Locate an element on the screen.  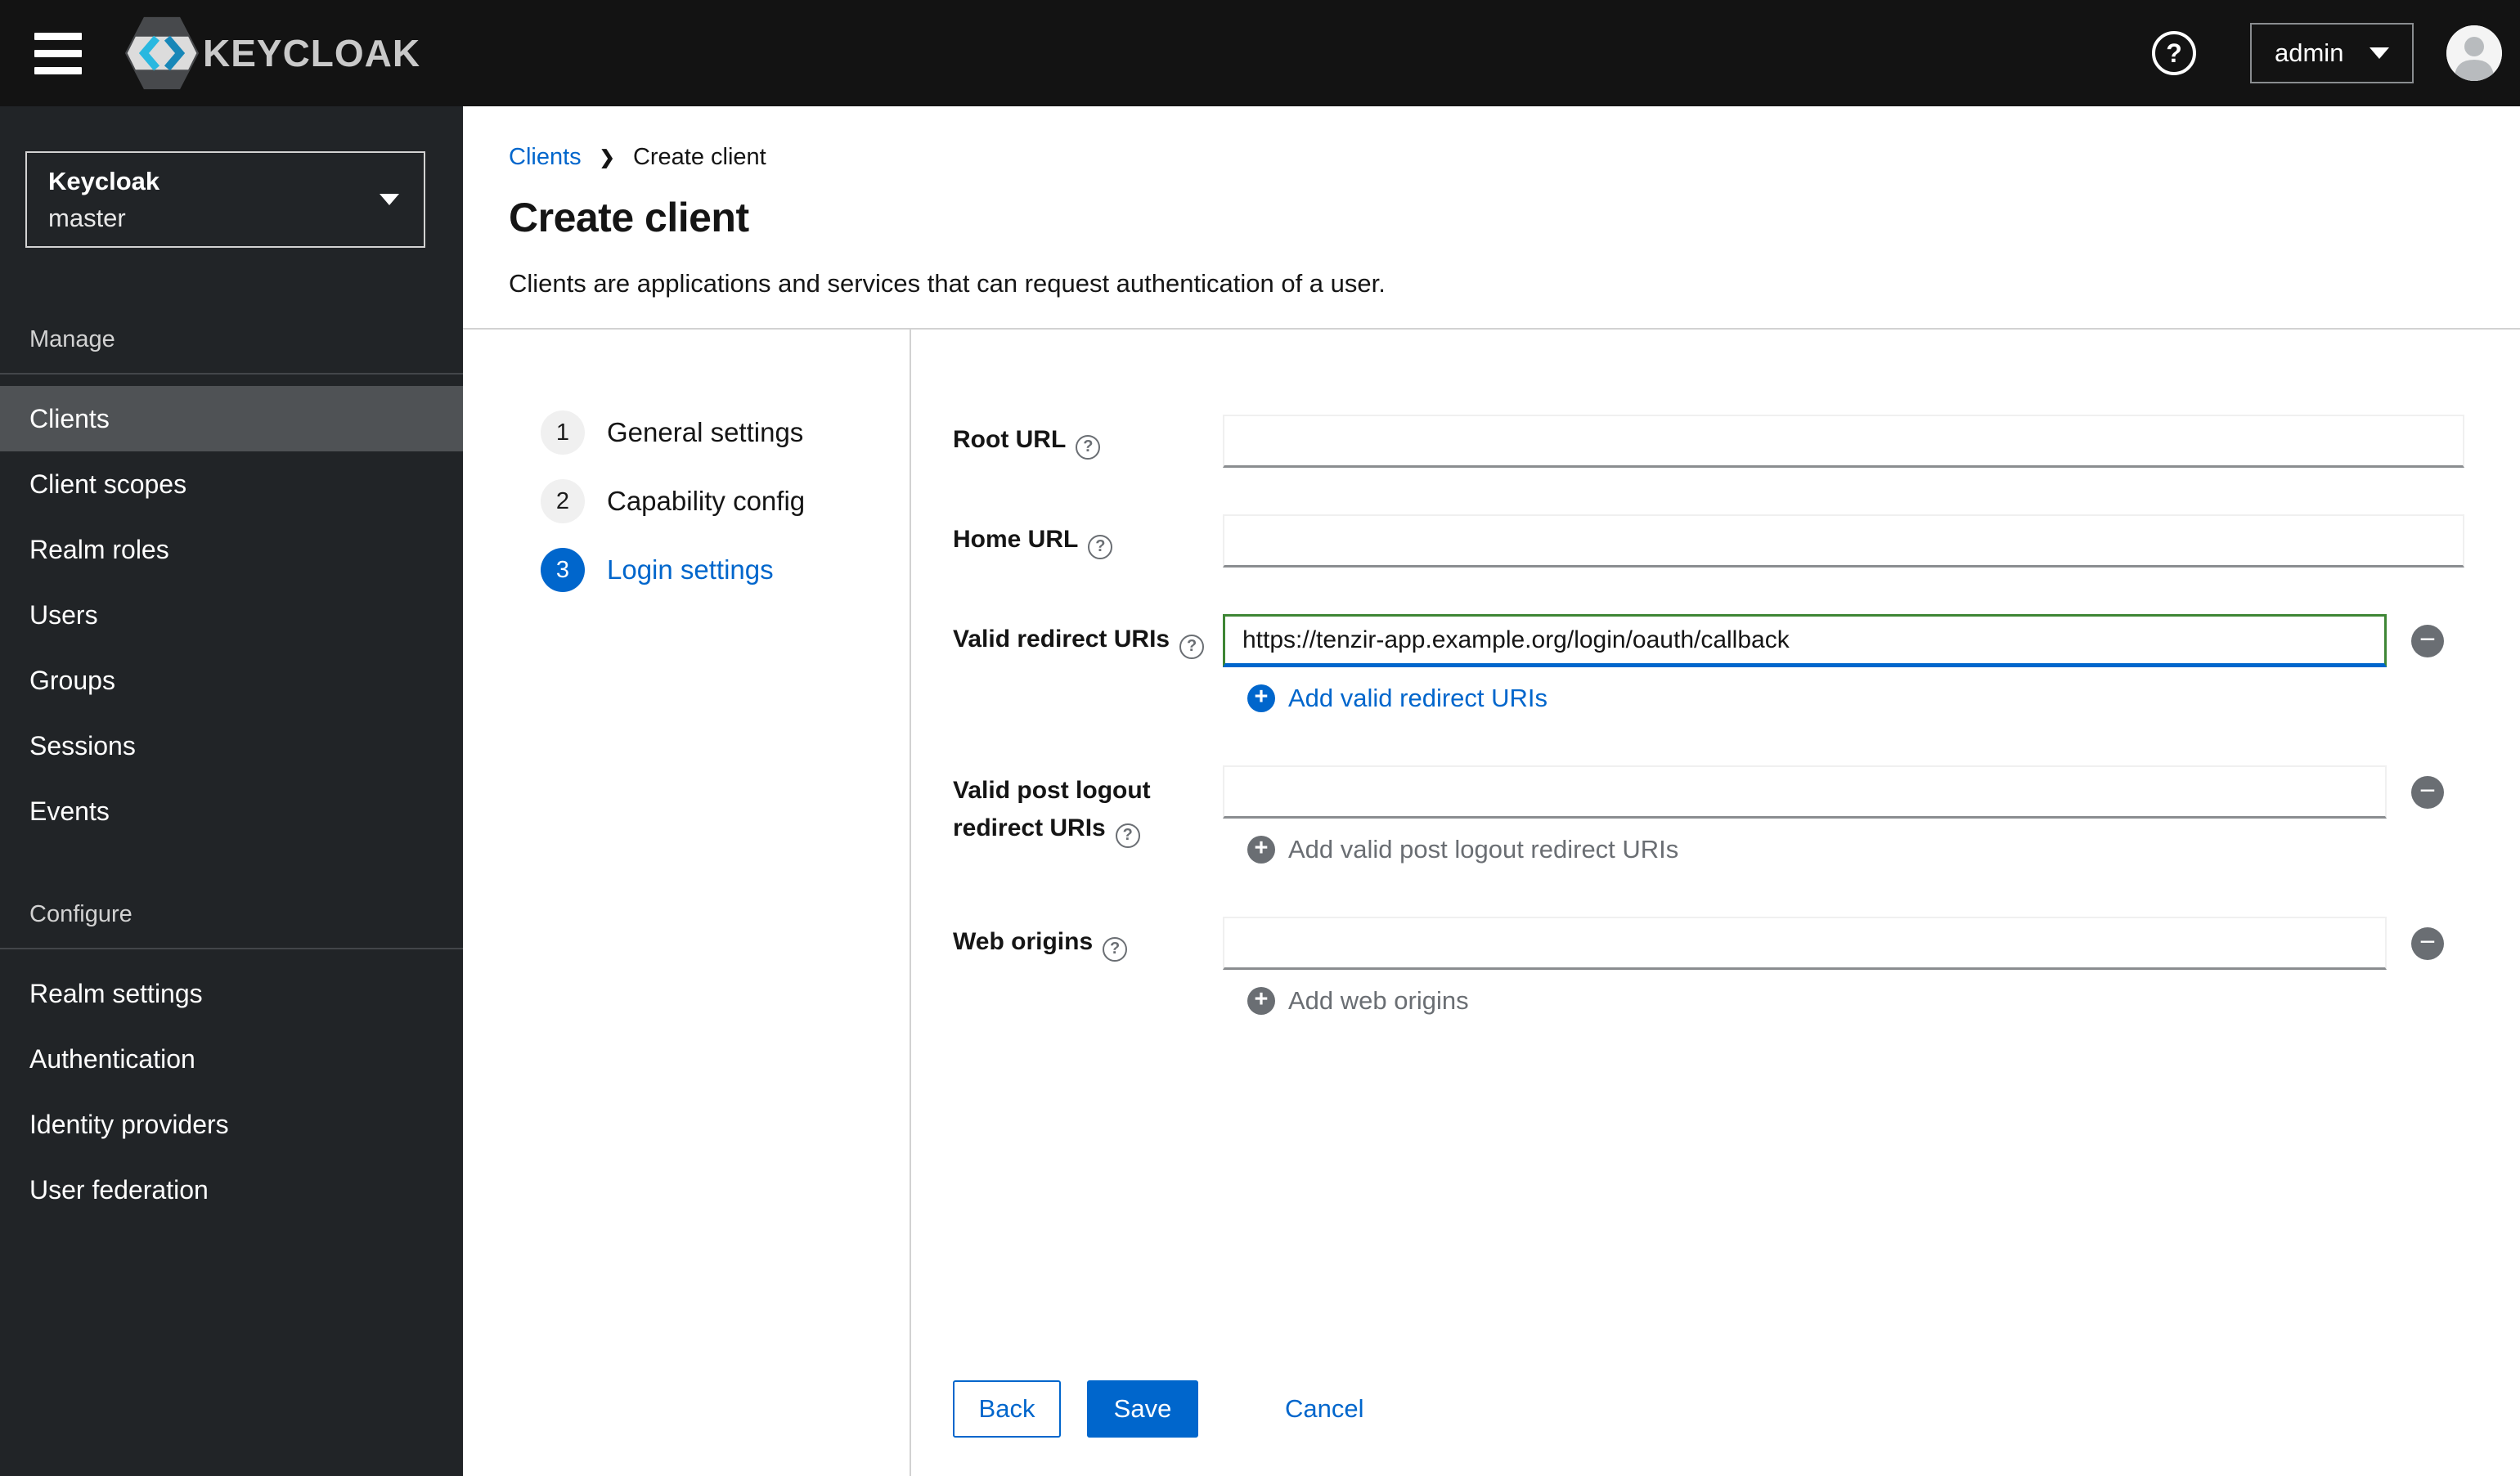
add-web-origins-button: + Add web origins is located at coordinates (1845, 1001).